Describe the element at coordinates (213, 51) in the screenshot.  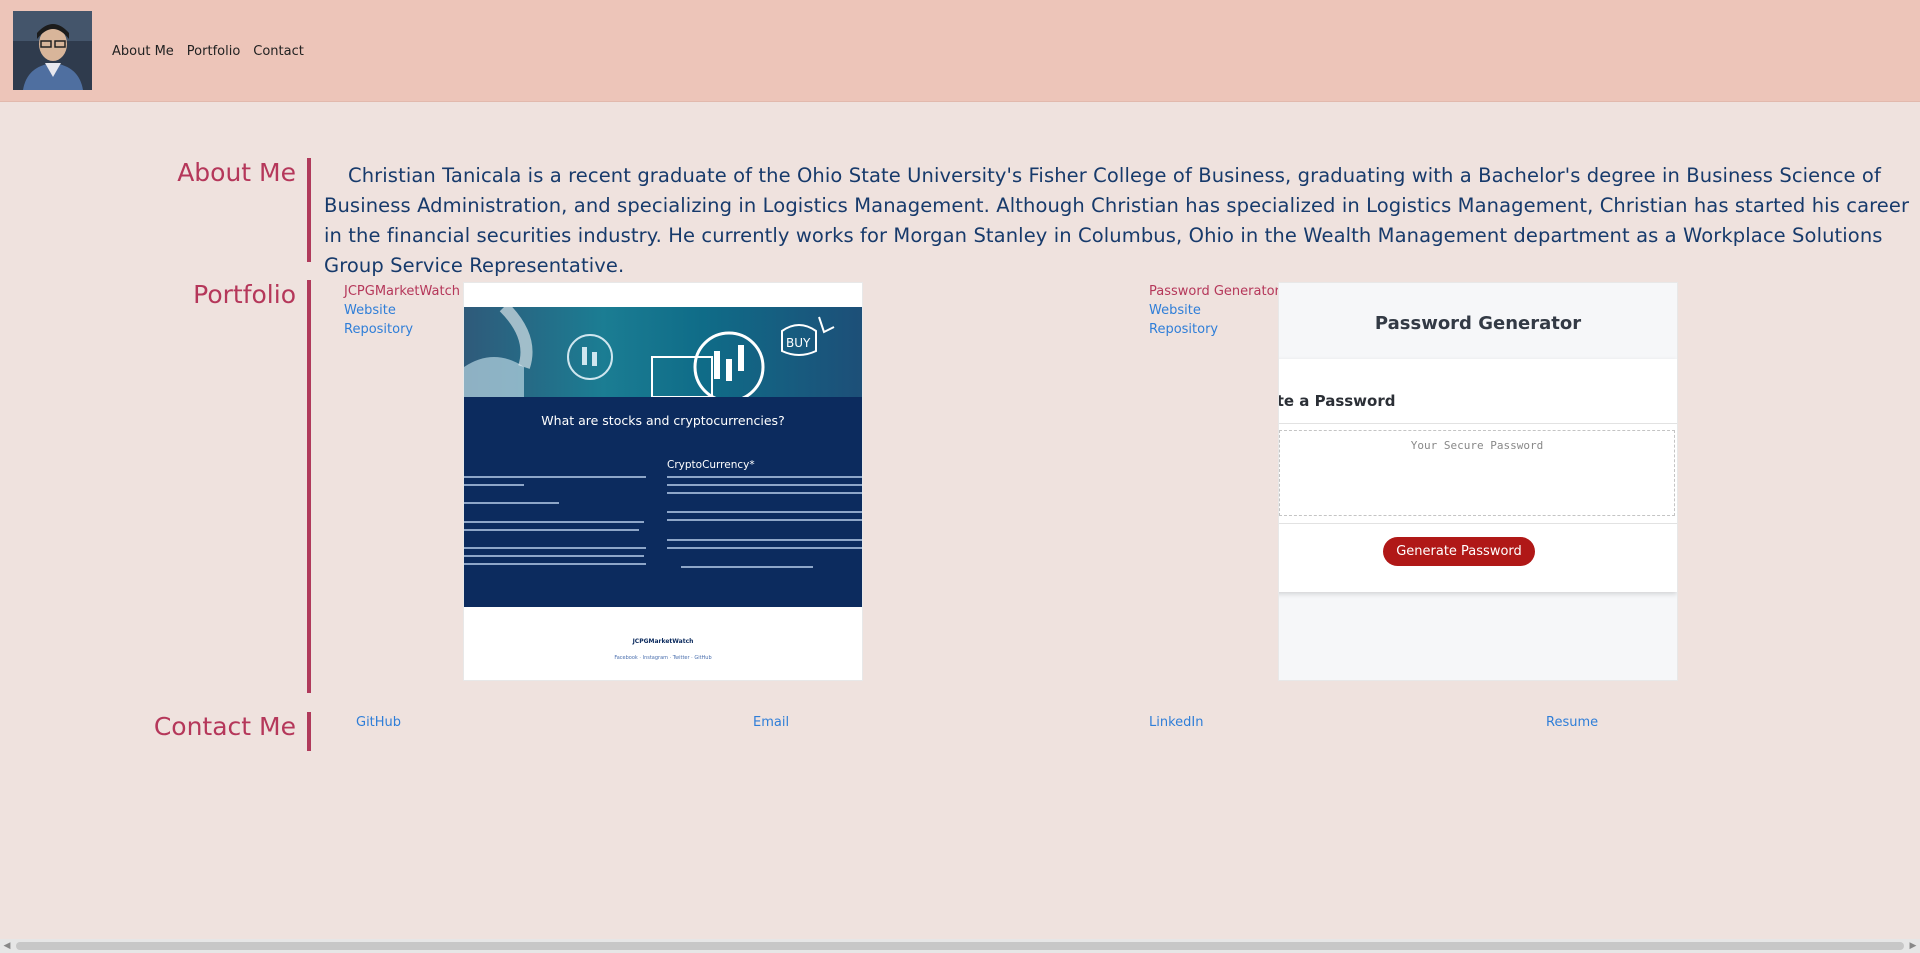
I see `nav-portfolio: Portfolio` at that location.